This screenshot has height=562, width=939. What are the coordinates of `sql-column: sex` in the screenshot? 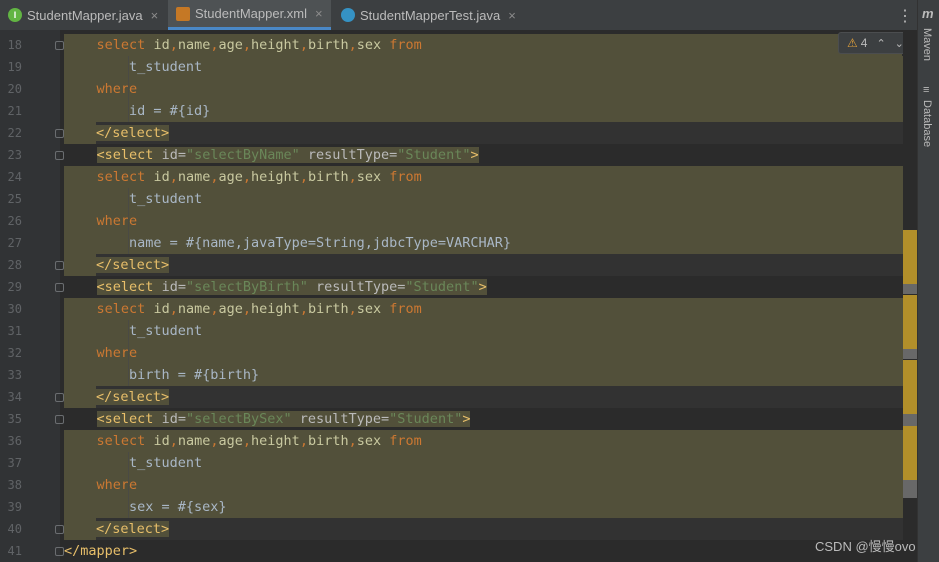 It's located at (369, 45).